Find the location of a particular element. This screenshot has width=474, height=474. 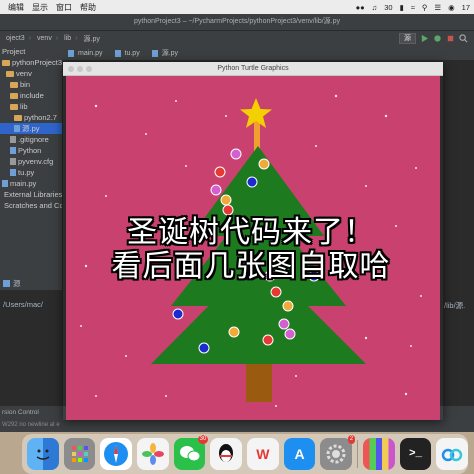

search-everywhere-icon is located at coordinates (463, 38).